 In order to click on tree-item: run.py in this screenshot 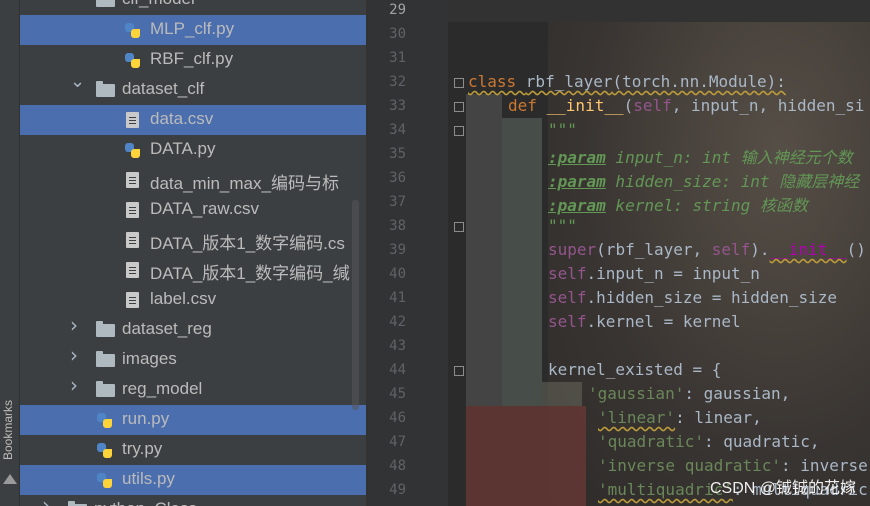, I will do `click(193, 420)`.